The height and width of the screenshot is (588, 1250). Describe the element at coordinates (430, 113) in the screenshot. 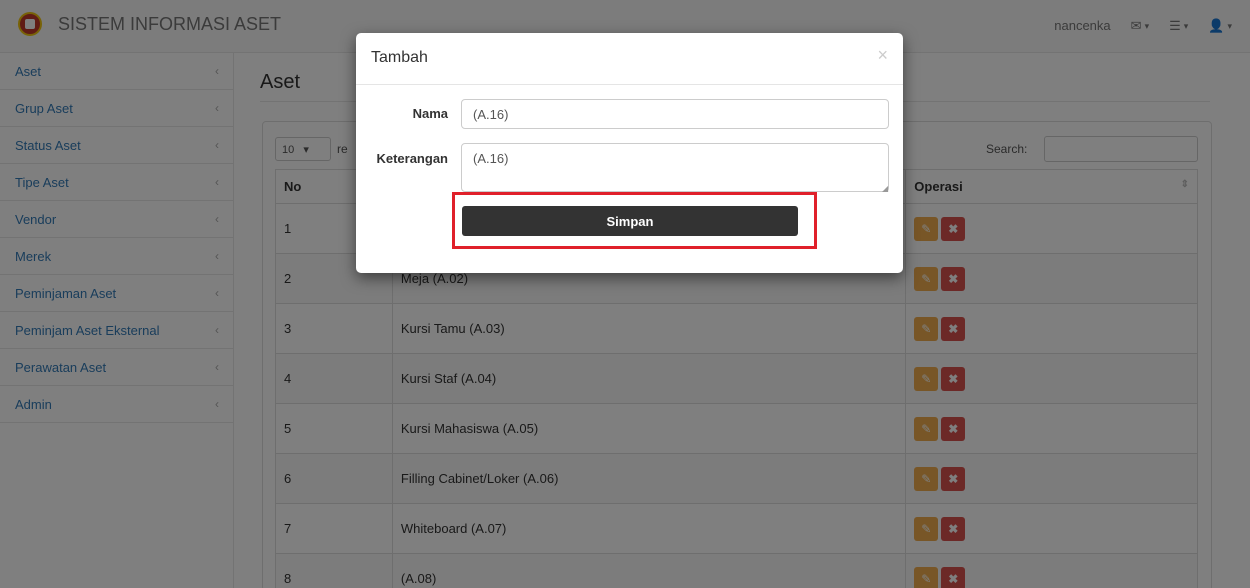

I see `nama-label: Nama` at that location.